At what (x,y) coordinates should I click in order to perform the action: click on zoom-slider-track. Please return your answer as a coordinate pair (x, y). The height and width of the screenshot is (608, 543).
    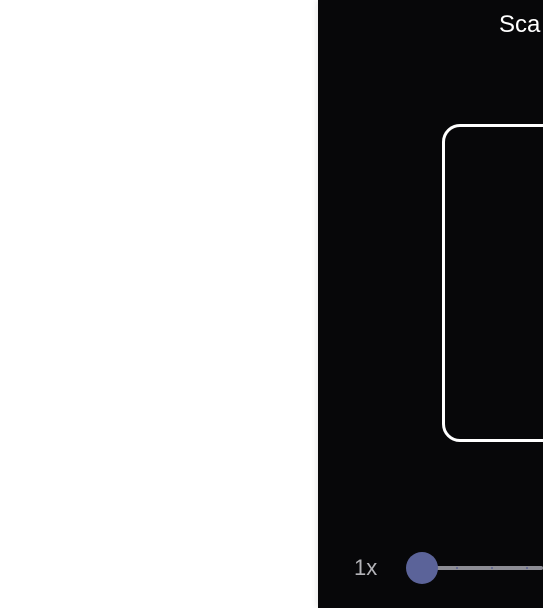
    Looking at the image, I should click on (482, 568).